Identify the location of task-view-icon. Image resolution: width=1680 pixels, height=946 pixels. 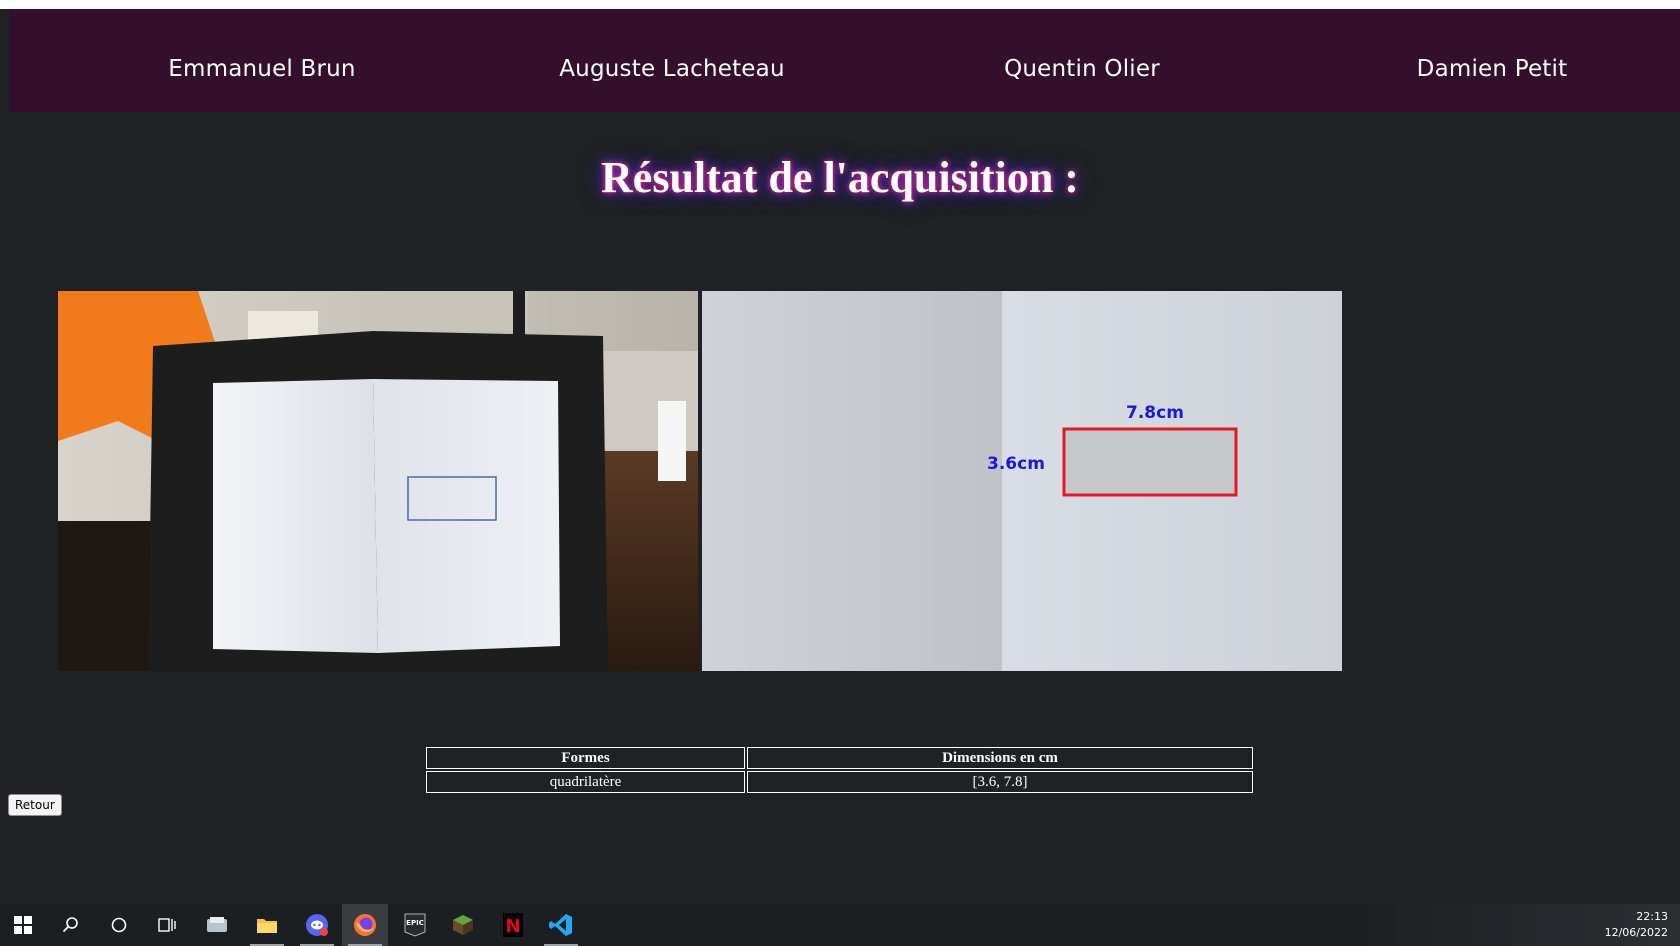
(167, 925).